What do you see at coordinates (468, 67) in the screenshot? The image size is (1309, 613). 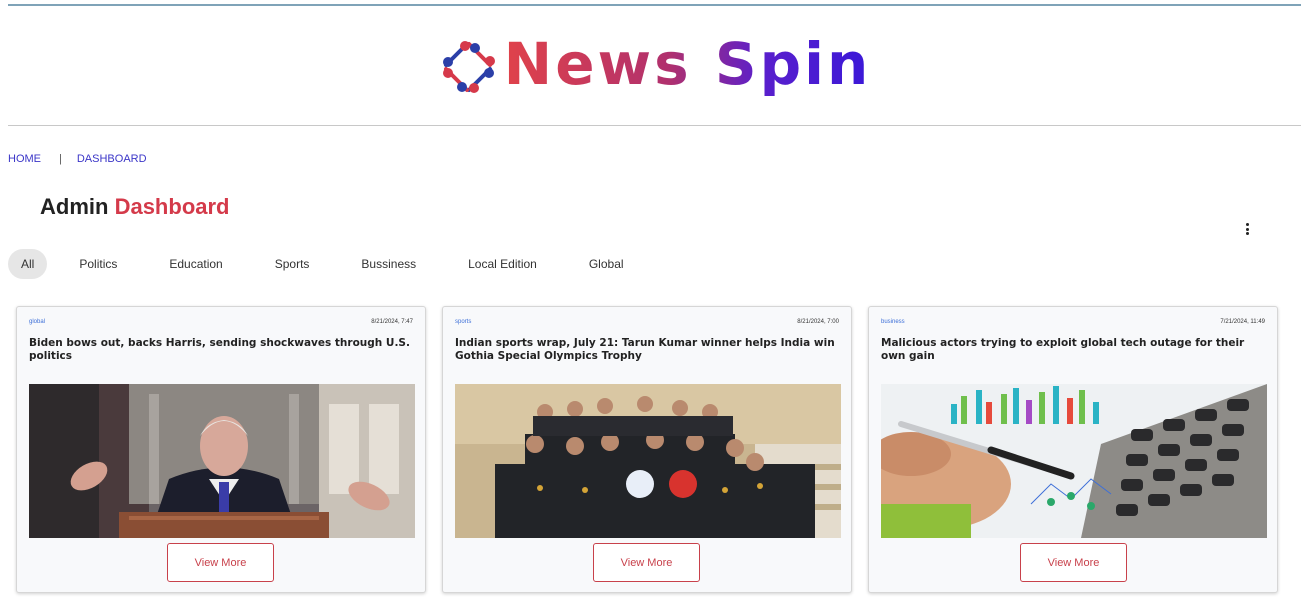 I see `spin-logo-icon` at bounding box center [468, 67].